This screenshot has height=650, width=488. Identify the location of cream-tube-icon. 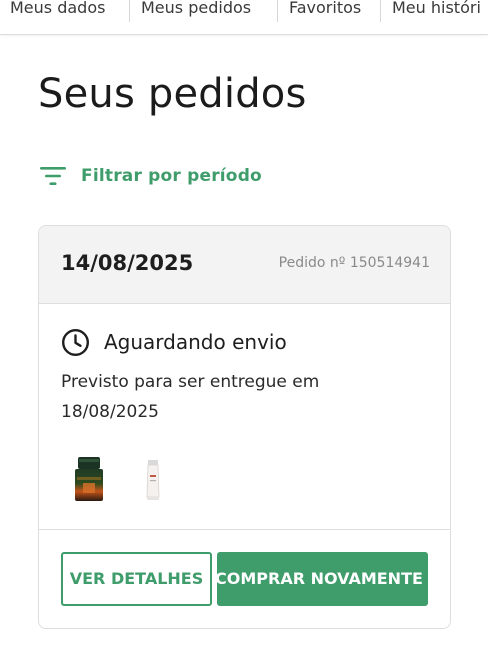
(153, 480).